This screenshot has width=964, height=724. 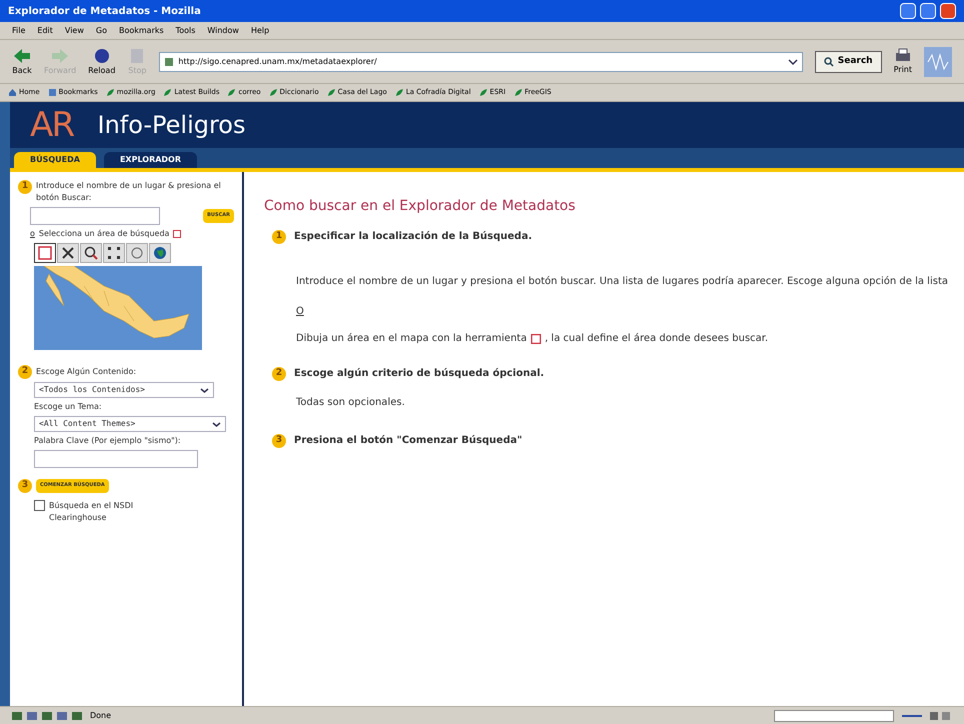 I want to click on minimize-button, so click(x=908, y=11).